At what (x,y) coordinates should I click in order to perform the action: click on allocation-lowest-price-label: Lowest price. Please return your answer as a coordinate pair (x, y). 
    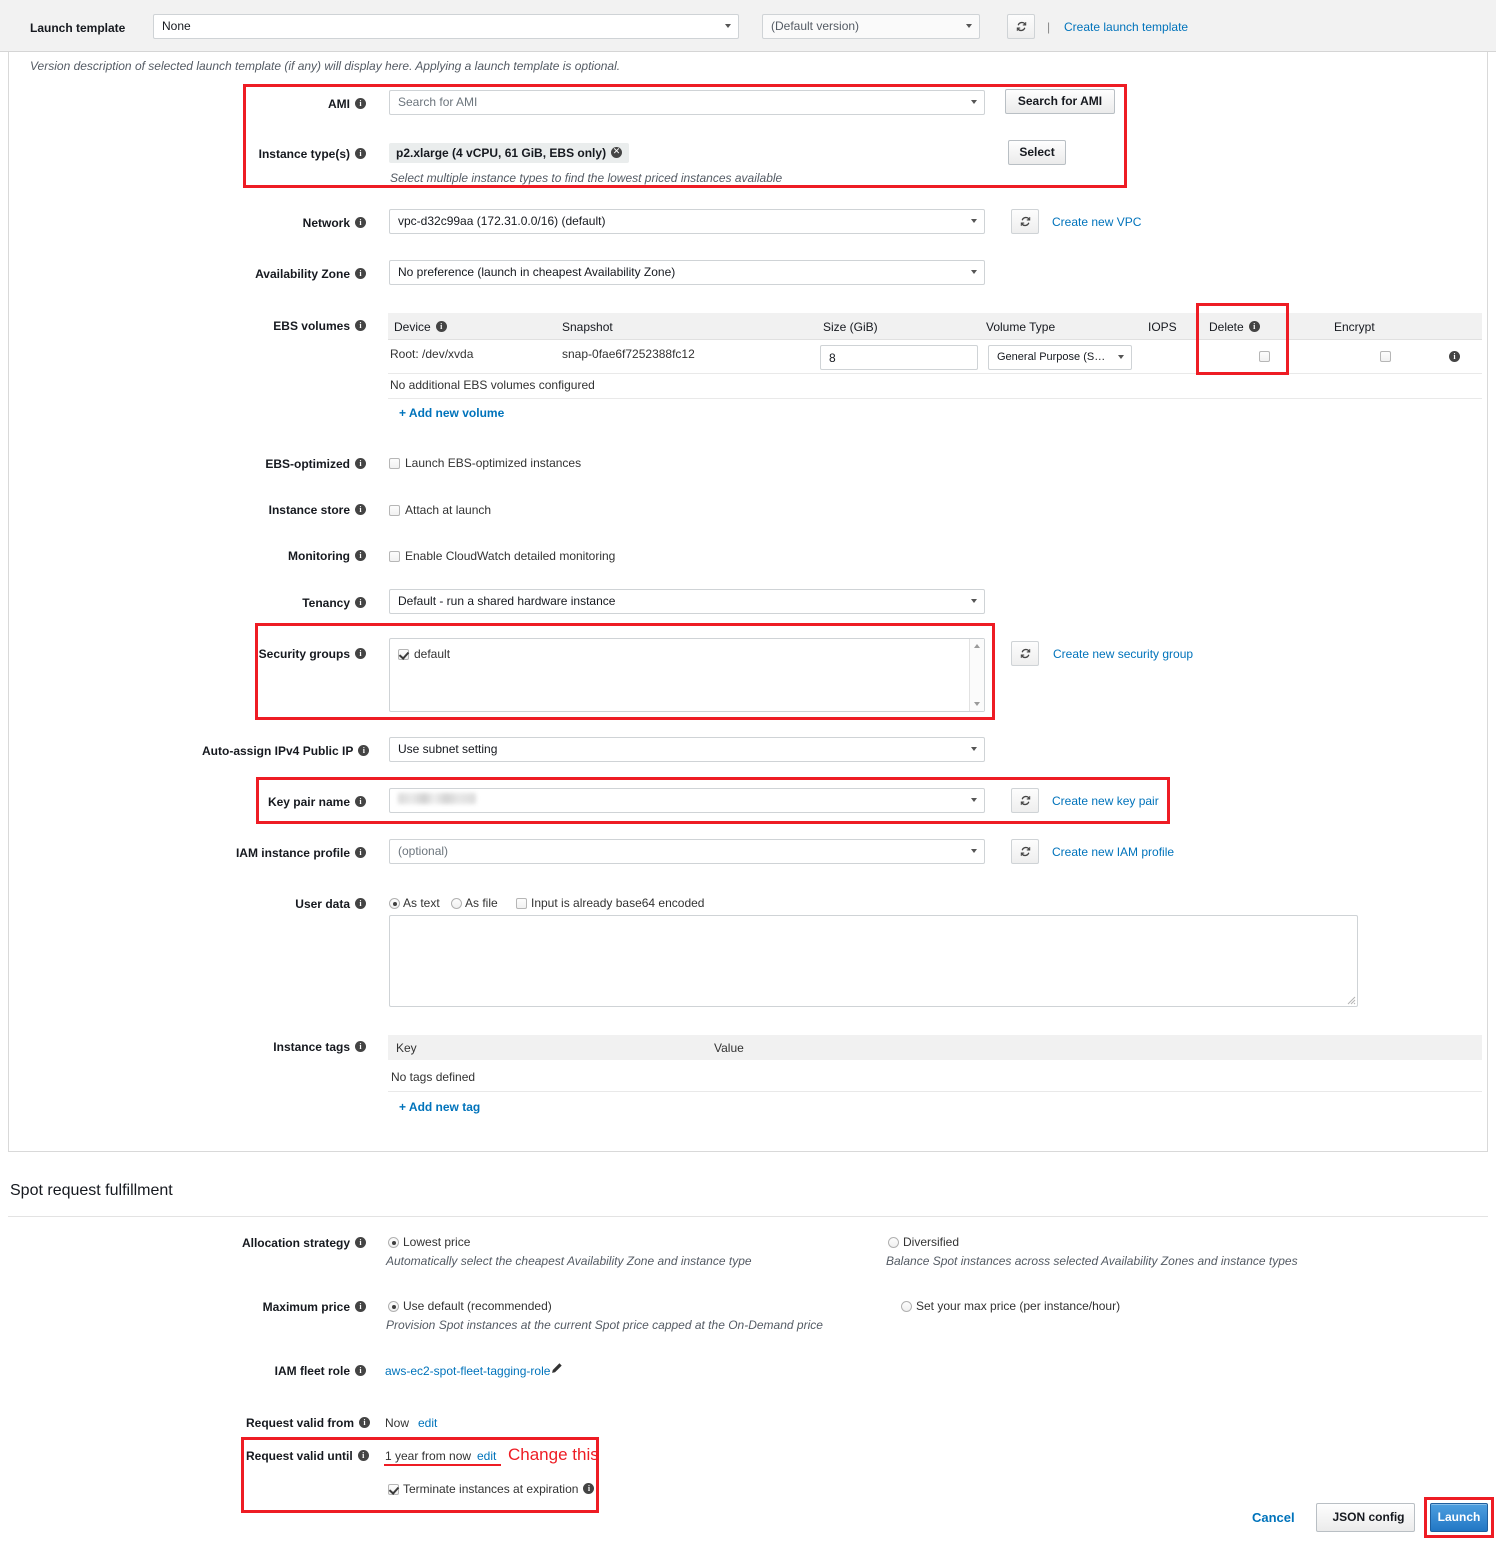
    Looking at the image, I should click on (436, 1242).